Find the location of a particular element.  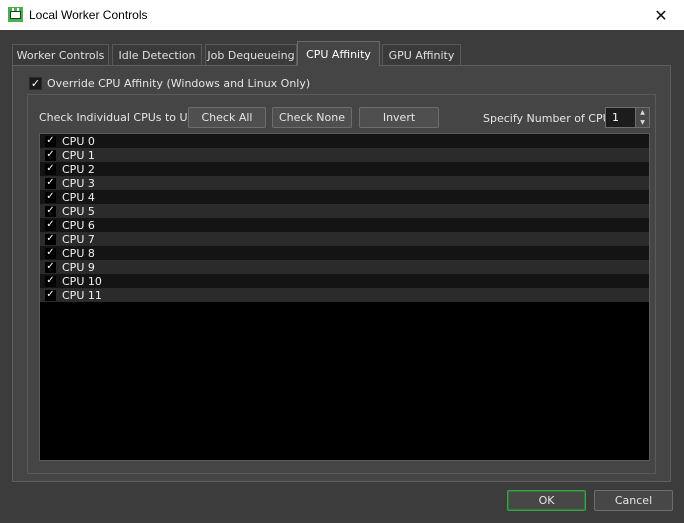

window-title: Local Worker Controls is located at coordinates (88, 15).